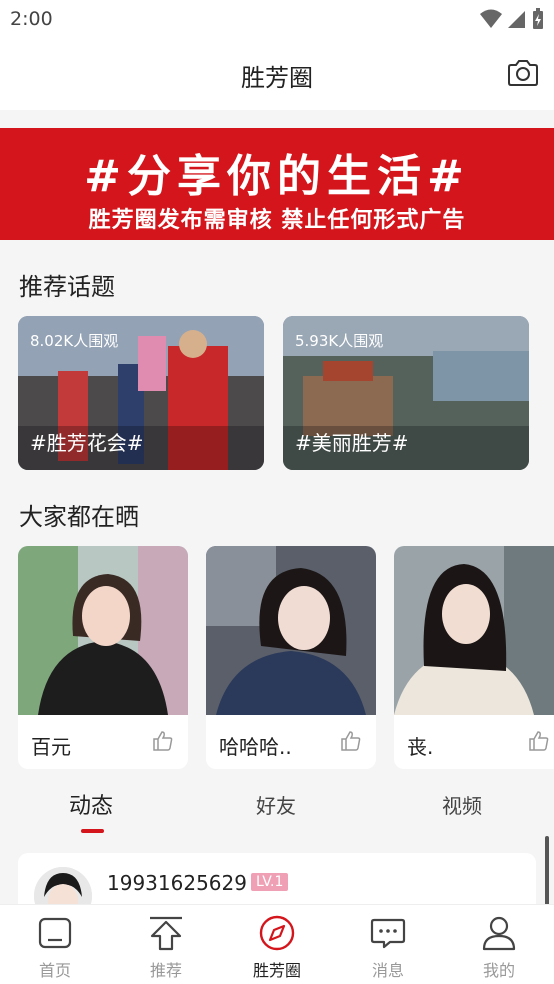 This screenshot has width=554, height=984. What do you see at coordinates (87, 443) in the screenshot?
I see `topic-tag: #胜芳花会#` at bounding box center [87, 443].